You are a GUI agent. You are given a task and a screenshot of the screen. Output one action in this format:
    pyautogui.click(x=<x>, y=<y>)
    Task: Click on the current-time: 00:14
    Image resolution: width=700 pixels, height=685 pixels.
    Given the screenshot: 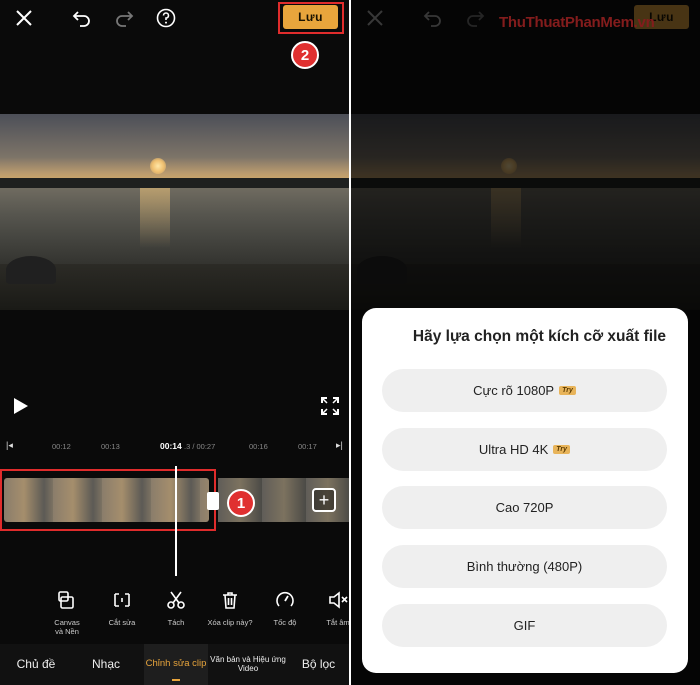 What is the action you would take?
    pyautogui.click(x=171, y=446)
    